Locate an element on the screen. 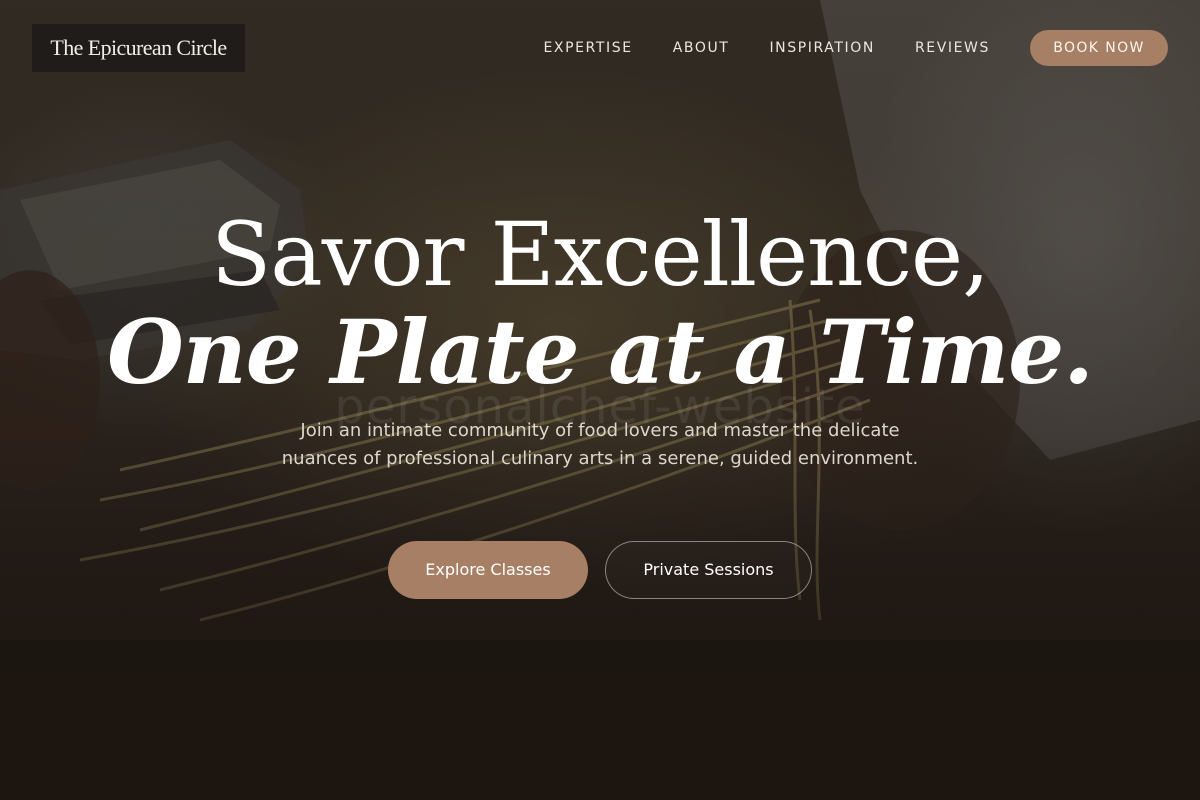 This screenshot has width=1200, height=800. hero-headline-line1: Savor Excellence, is located at coordinates (600, 254).